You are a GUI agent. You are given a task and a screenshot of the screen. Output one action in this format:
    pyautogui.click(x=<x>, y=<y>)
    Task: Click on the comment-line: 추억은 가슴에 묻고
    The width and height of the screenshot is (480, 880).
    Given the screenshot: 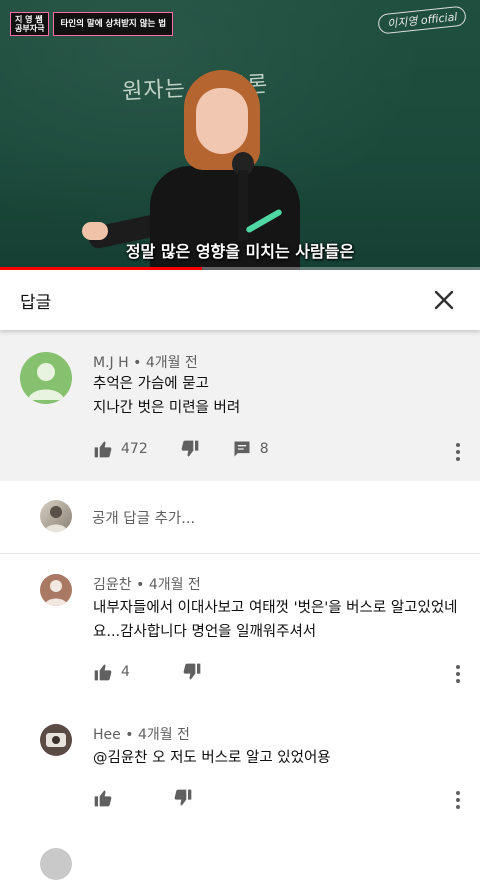 What is the action you would take?
    pyautogui.click(x=151, y=384)
    